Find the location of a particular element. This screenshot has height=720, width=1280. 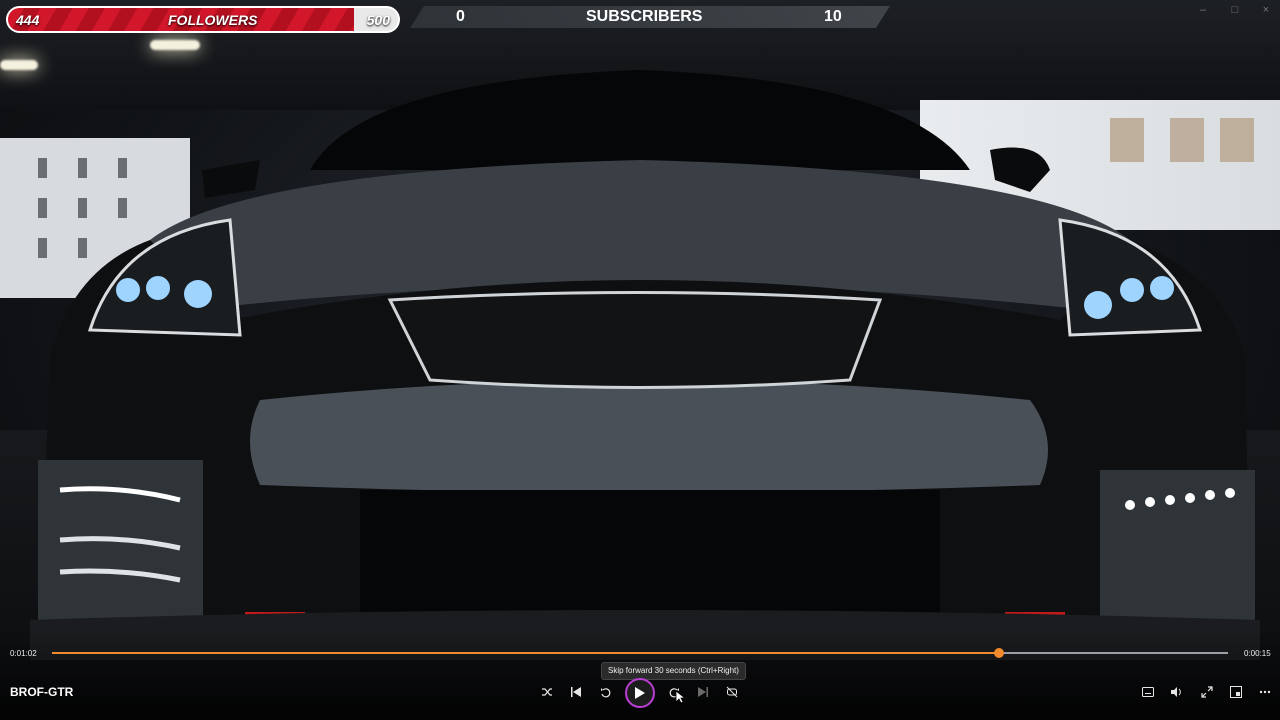

minimize-icon: – is located at coordinates (1203, 10).